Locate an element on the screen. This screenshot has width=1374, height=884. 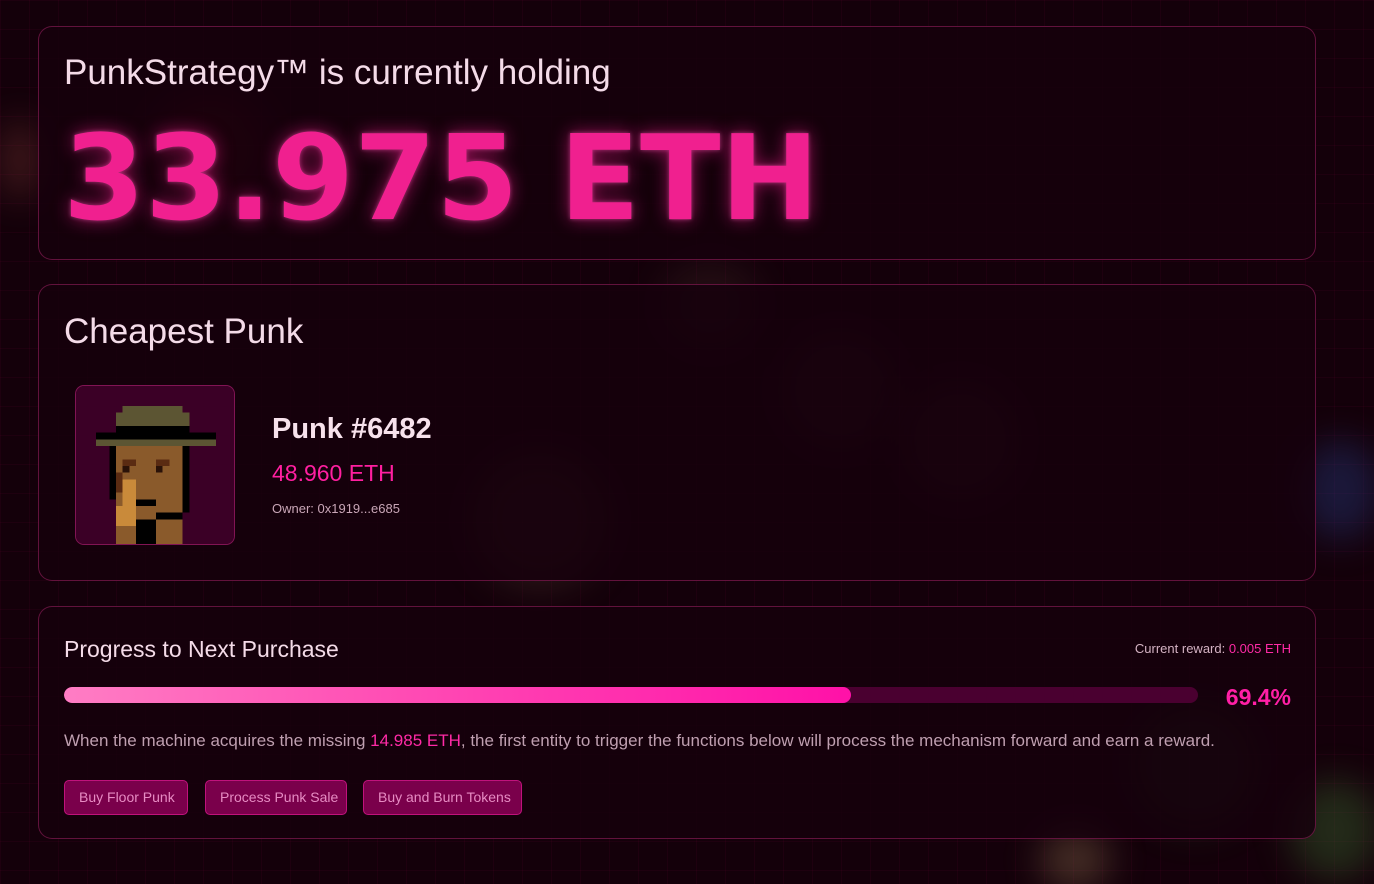
current-reward: Current reward: 0.005 ETH is located at coordinates (1213, 648).